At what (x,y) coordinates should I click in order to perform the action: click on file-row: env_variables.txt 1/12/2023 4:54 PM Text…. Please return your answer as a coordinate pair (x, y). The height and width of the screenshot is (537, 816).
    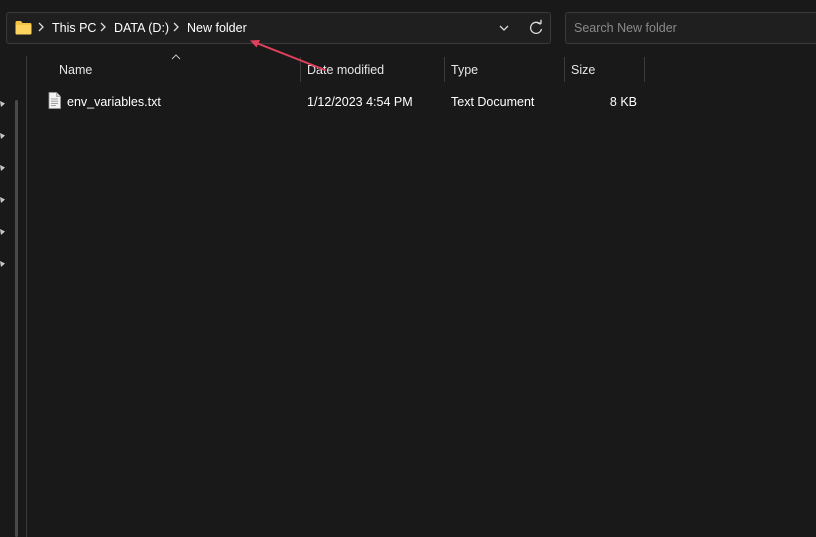
    Looking at the image, I should click on (345, 101).